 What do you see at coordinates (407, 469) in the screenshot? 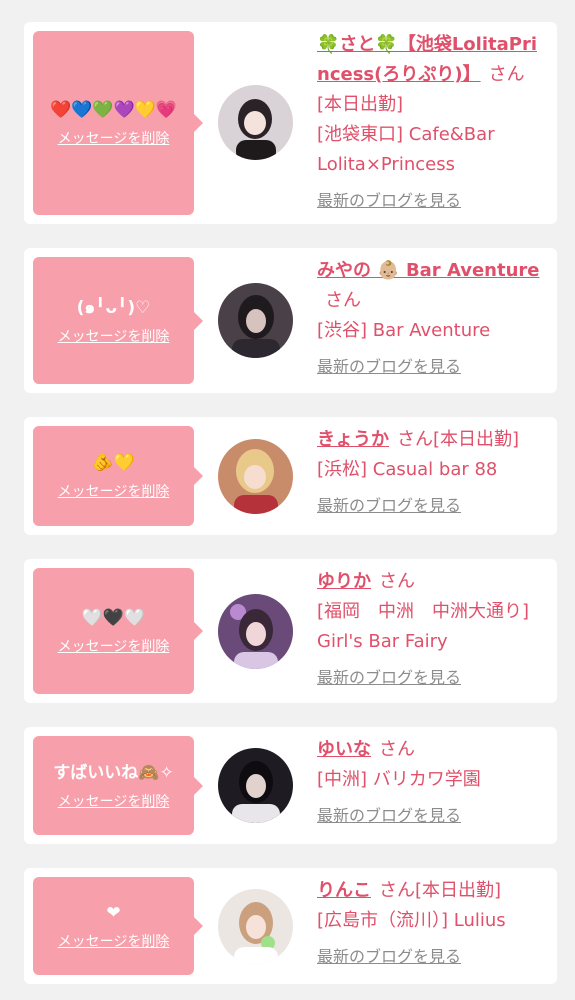
I see `shop-name: [浜松] Casual bar 88` at bounding box center [407, 469].